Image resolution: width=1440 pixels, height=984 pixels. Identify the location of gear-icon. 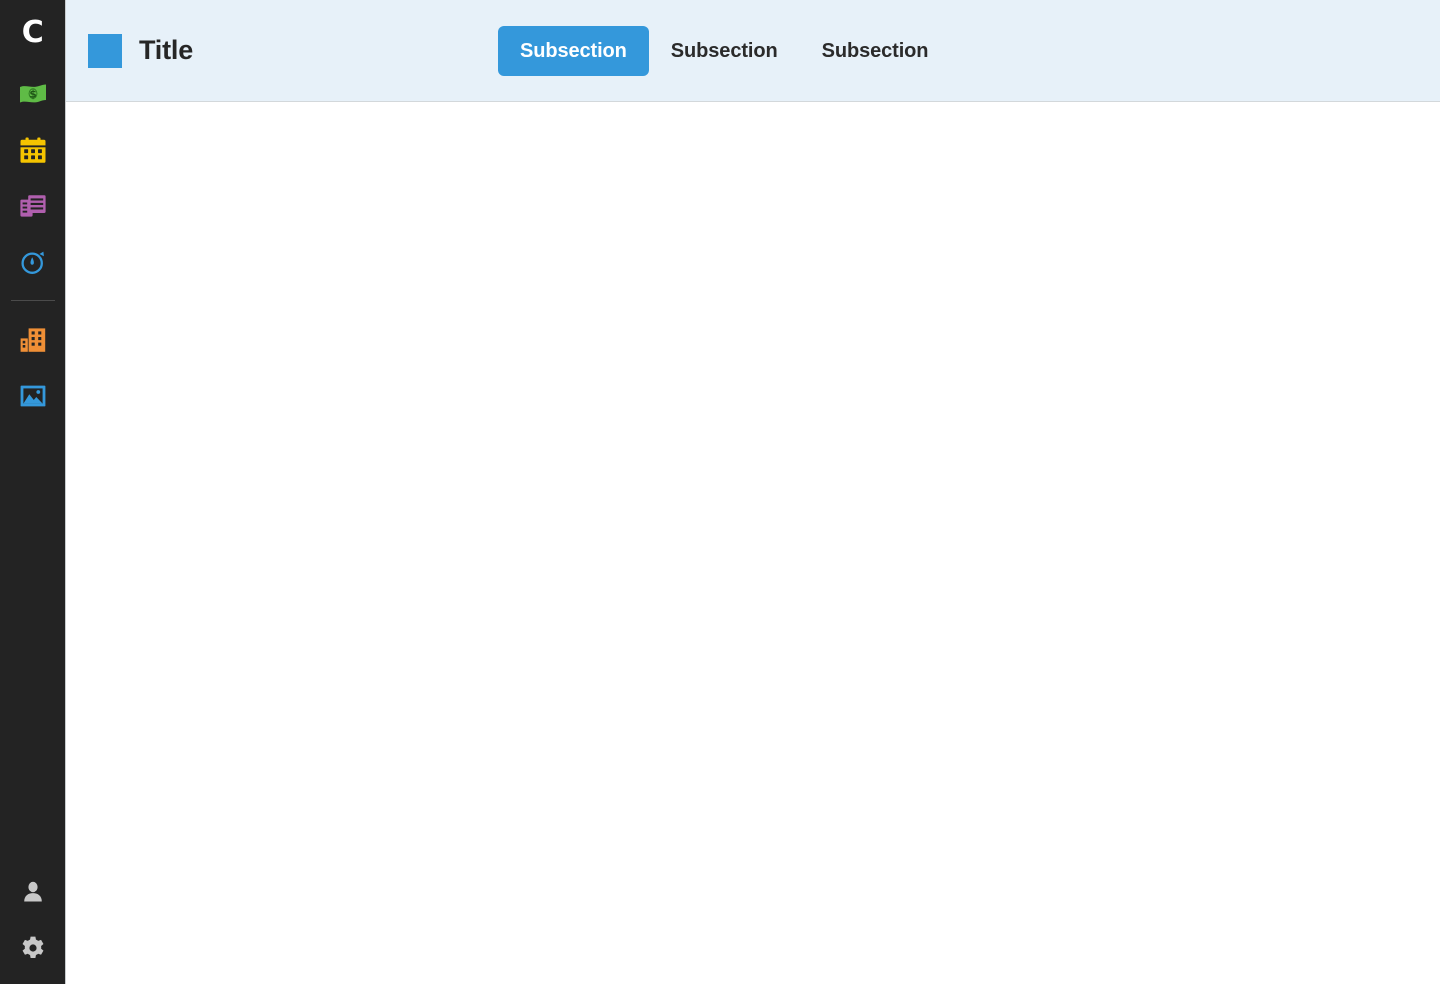
(33, 948).